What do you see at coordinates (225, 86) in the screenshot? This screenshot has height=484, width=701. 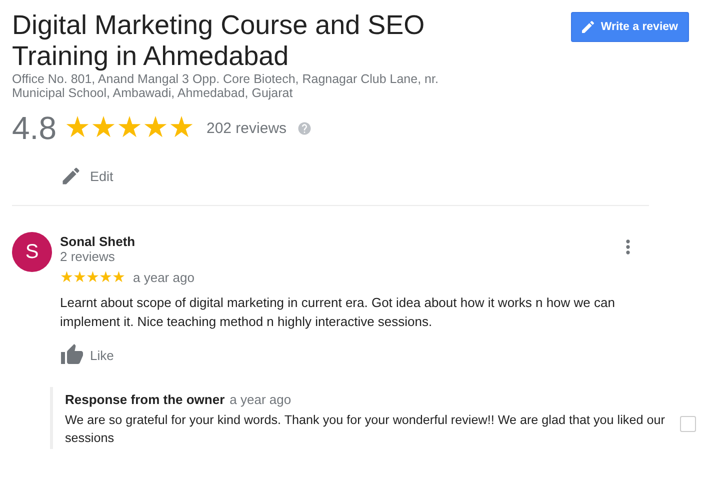 I see `place-address: Office No. 801, Anand Mangal 3 Opp. Core Biotech, Ragnagar Club Lane, nr. Municipal School, Ambawadi, Ahmedabad, Gujarat` at bounding box center [225, 86].